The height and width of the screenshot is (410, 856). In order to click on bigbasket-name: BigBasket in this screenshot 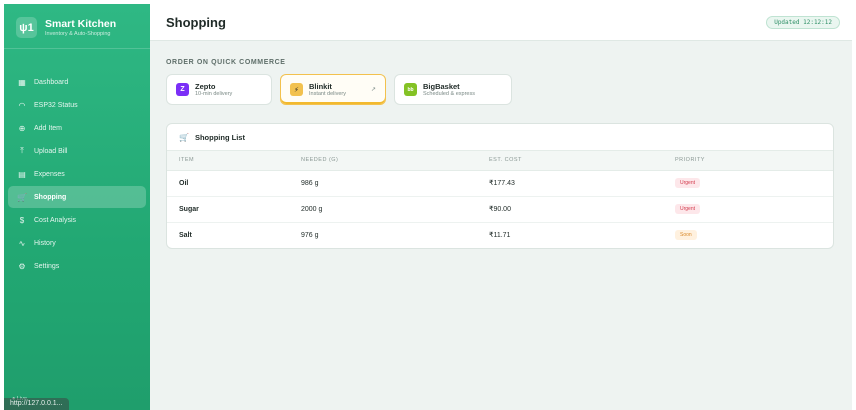, I will do `click(441, 86)`.